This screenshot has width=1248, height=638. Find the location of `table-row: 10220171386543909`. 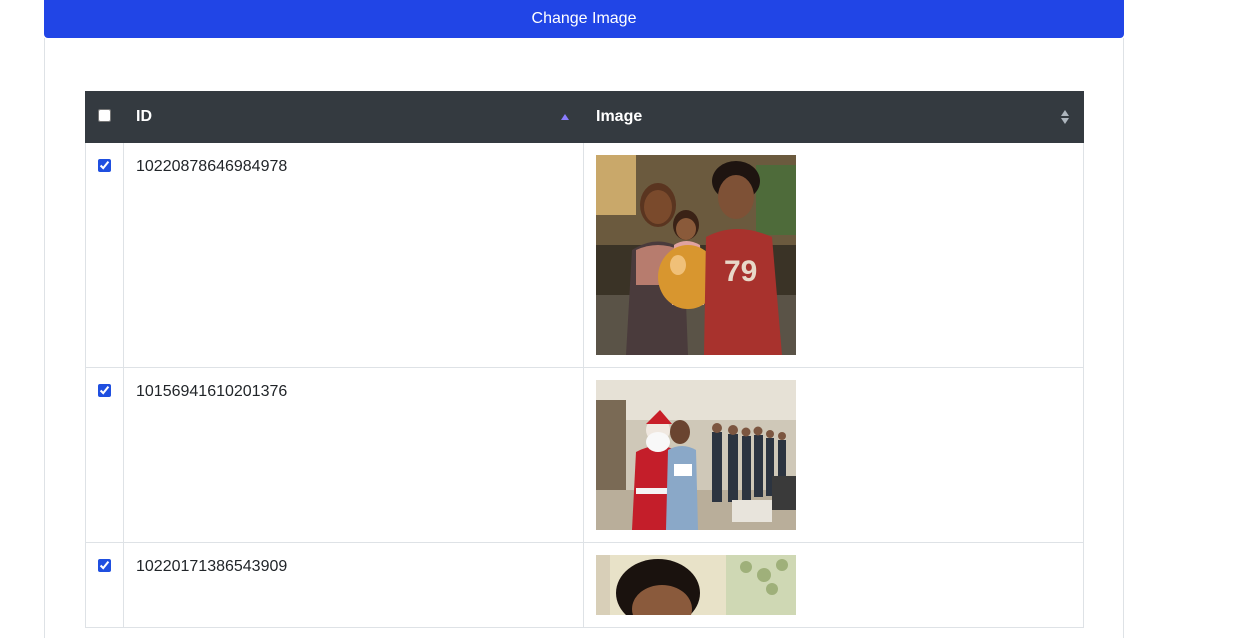

table-row: 10220171386543909 is located at coordinates (584, 585).